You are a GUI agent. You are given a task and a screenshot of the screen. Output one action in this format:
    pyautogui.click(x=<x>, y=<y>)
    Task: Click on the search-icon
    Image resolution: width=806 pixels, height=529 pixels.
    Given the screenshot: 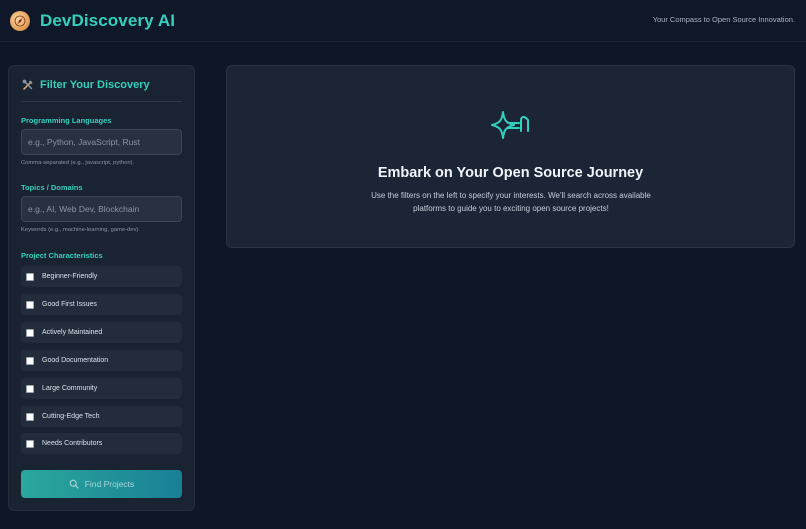 What is the action you would take?
    pyautogui.click(x=74, y=484)
    